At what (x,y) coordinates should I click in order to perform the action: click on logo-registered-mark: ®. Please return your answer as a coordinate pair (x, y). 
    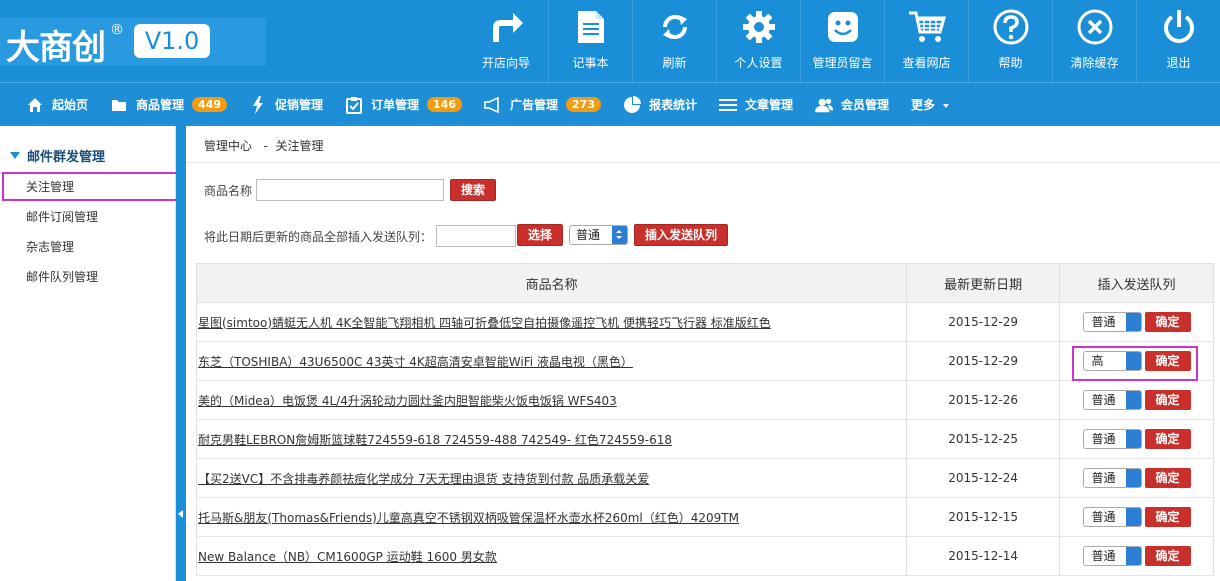
    Looking at the image, I should click on (117, 30).